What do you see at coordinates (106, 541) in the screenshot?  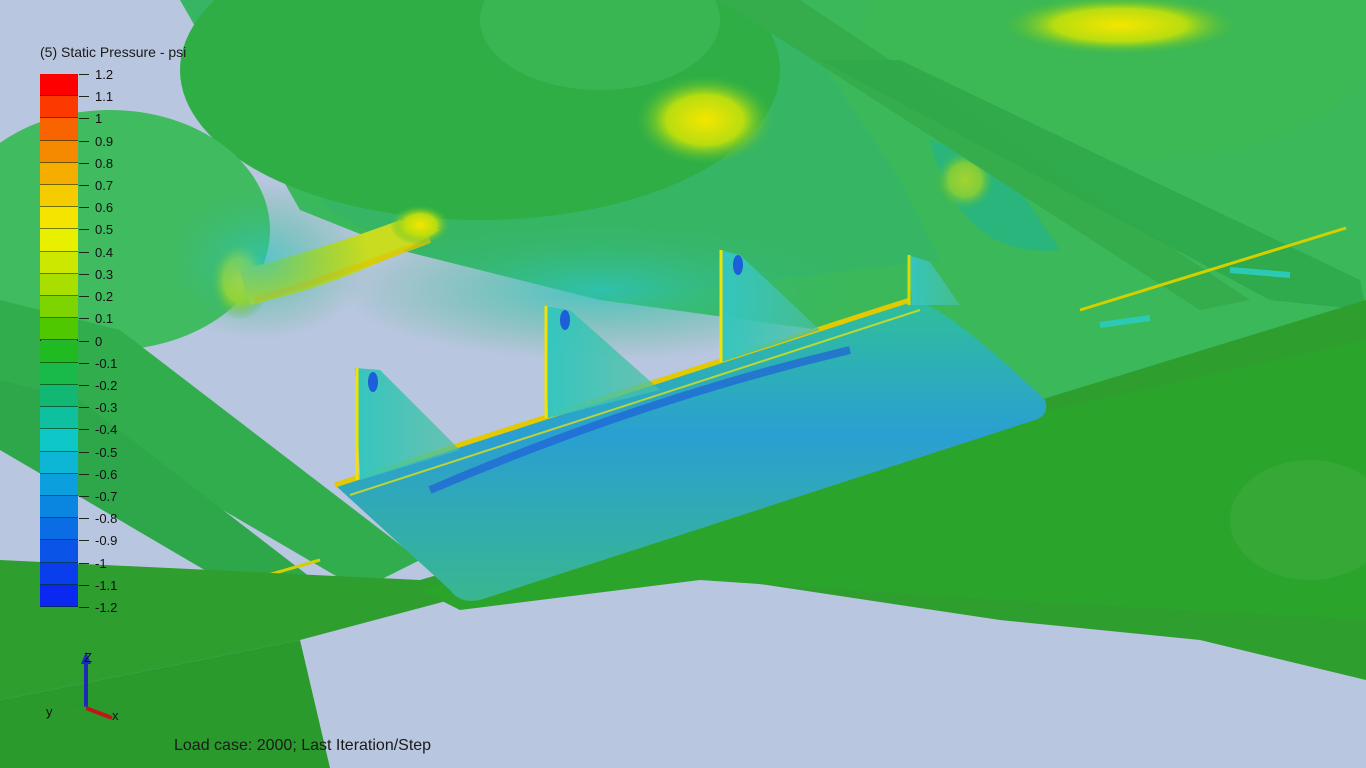 I see `legend-tick-label: -0.9` at bounding box center [106, 541].